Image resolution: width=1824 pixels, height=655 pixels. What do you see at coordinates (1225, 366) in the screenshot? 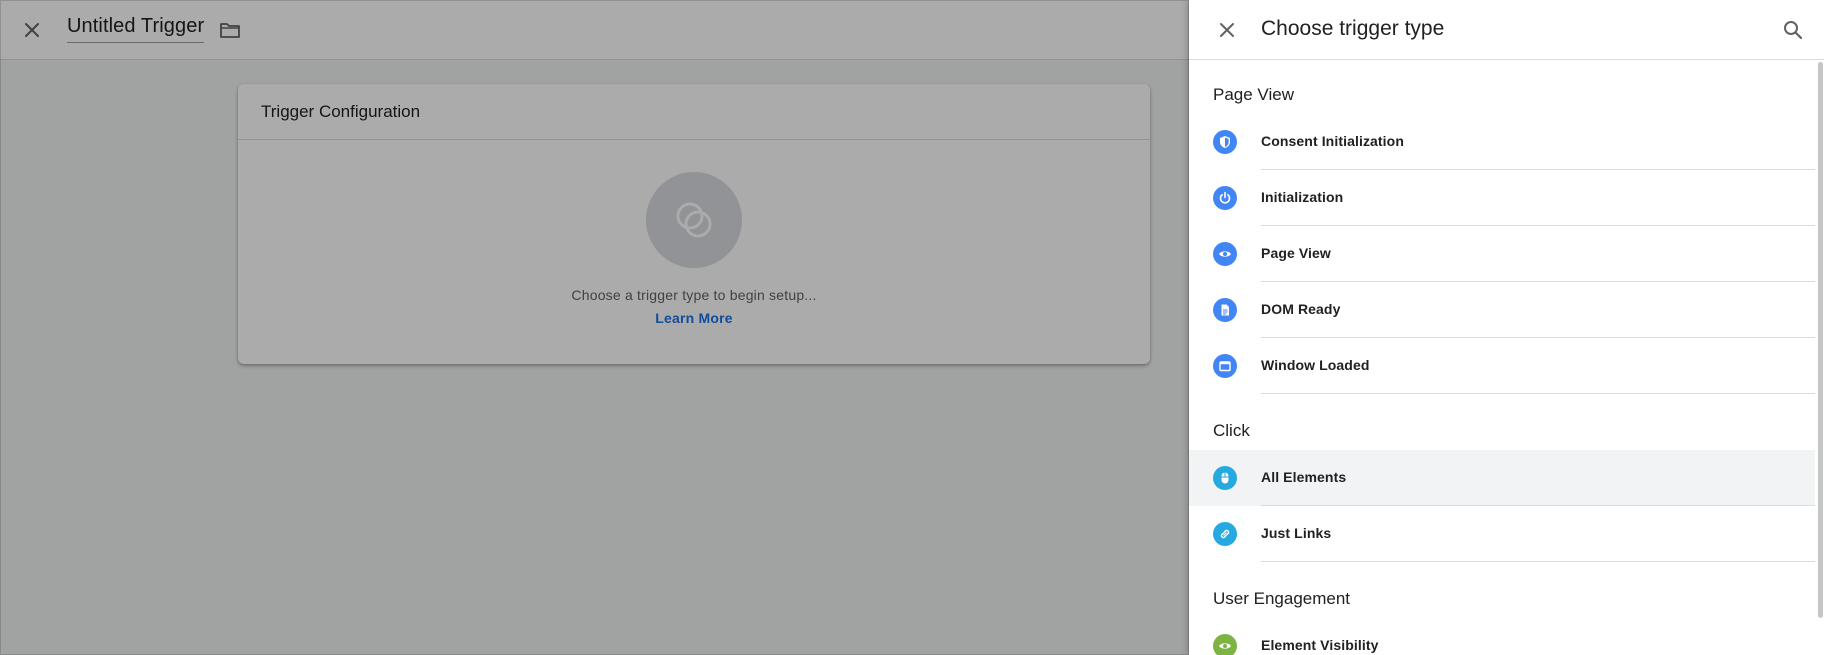
I see `window-icon` at bounding box center [1225, 366].